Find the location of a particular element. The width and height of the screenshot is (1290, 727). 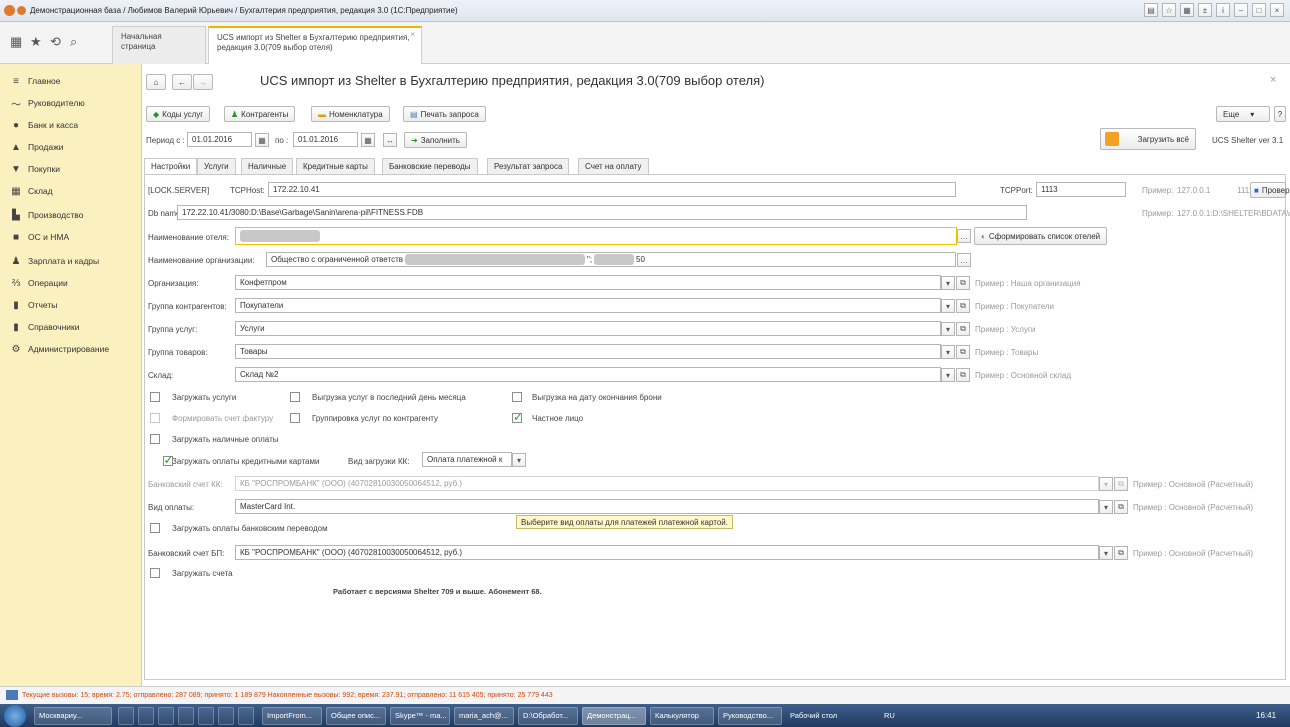

maximize-icon: □ is located at coordinates (1259, 10).